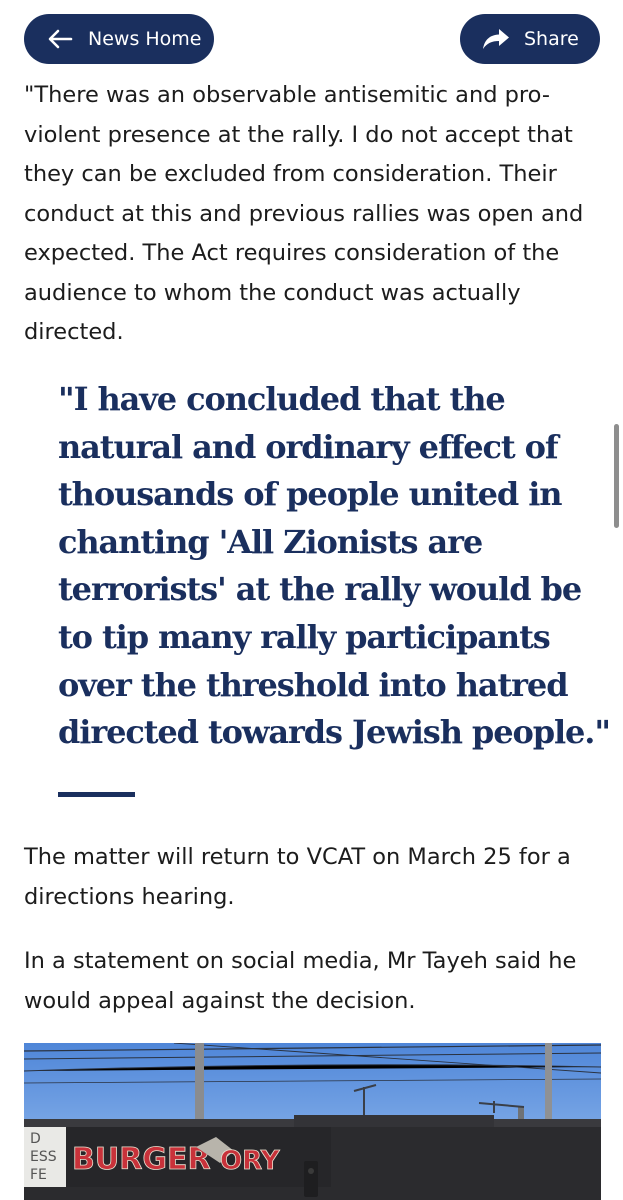  I want to click on news-home-label: News Home, so click(145, 39).